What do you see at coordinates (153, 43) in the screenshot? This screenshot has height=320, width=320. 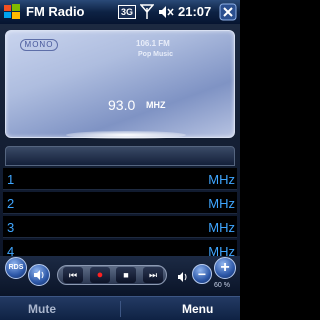 I see `station-frequency: 106.1 FM` at bounding box center [153, 43].